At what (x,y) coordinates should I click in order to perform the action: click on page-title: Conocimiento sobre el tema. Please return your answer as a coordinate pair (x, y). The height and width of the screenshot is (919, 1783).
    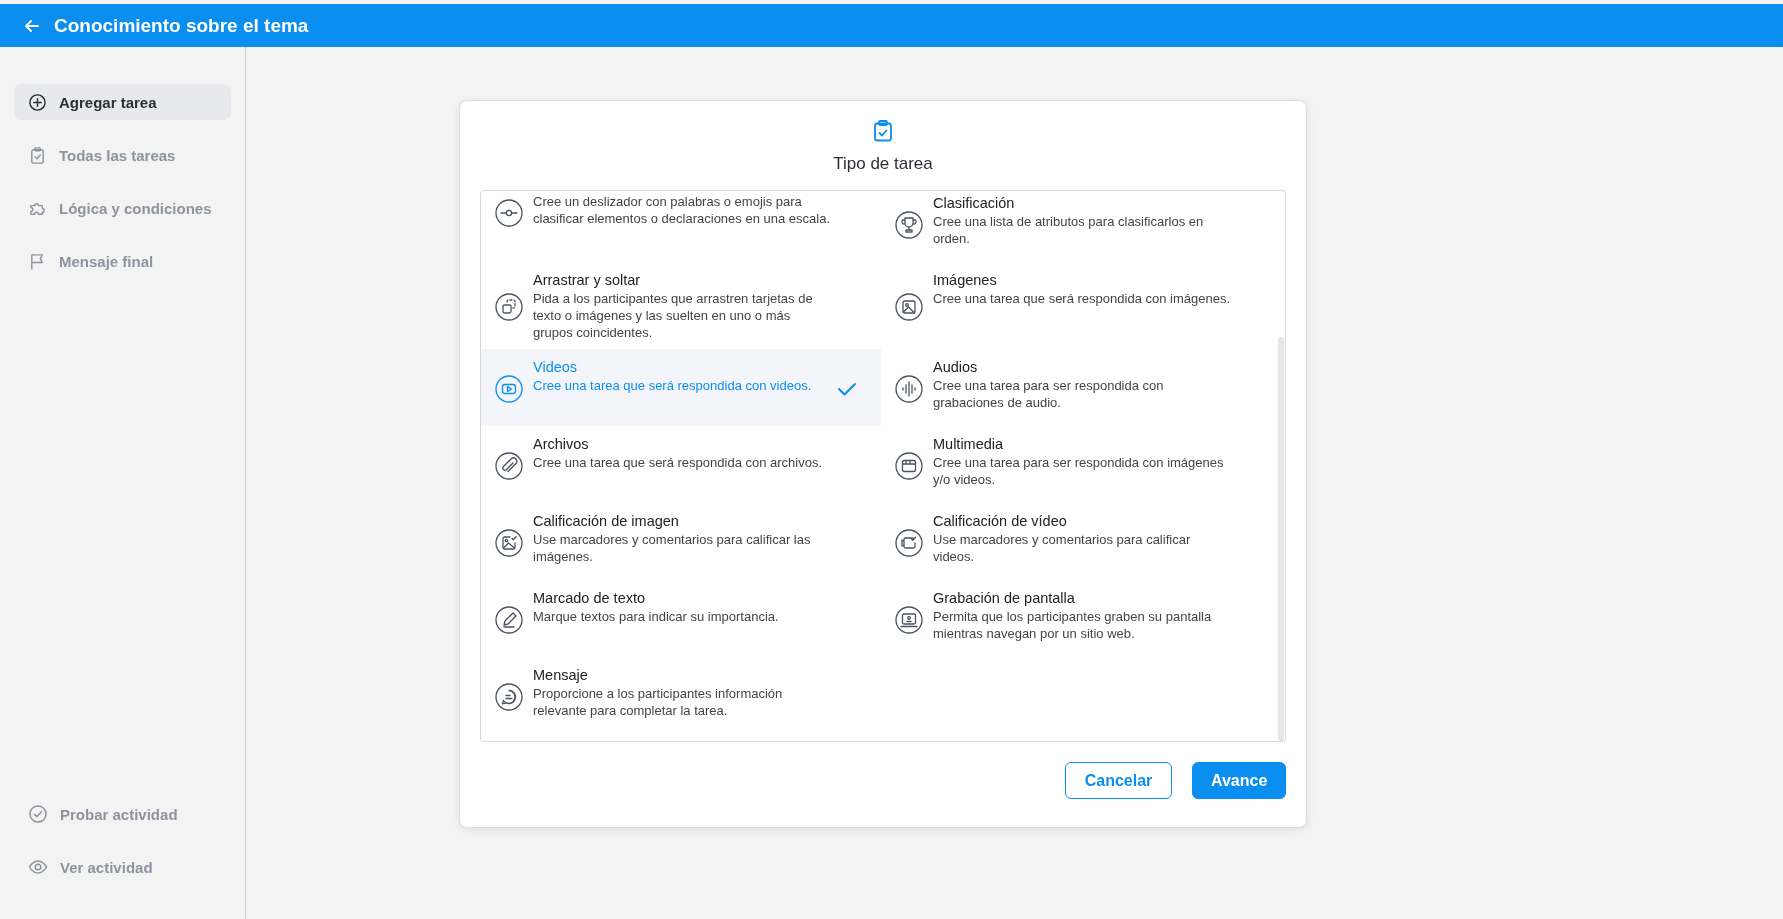
    Looking at the image, I should click on (181, 25).